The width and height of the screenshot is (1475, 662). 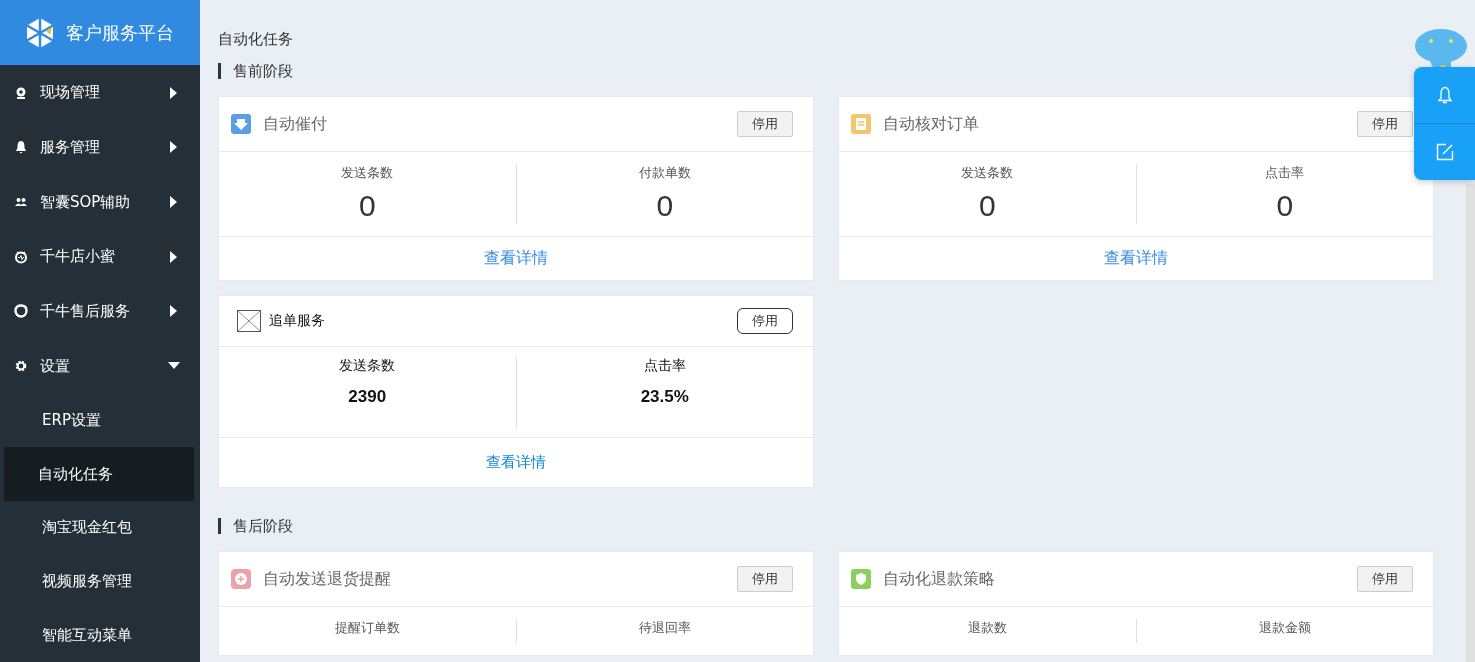 I want to click on logo-icon, so click(x=40, y=32).